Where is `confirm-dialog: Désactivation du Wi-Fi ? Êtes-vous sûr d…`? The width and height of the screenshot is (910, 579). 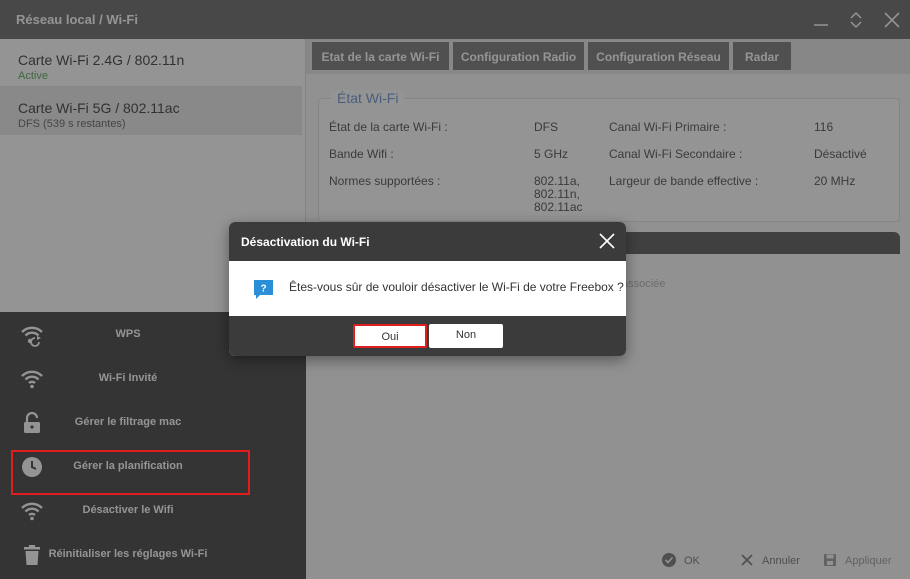 confirm-dialog: Désactivation du Wi-Fi ? Êtes-vous sûr d… is located at coordinates (427, 289).